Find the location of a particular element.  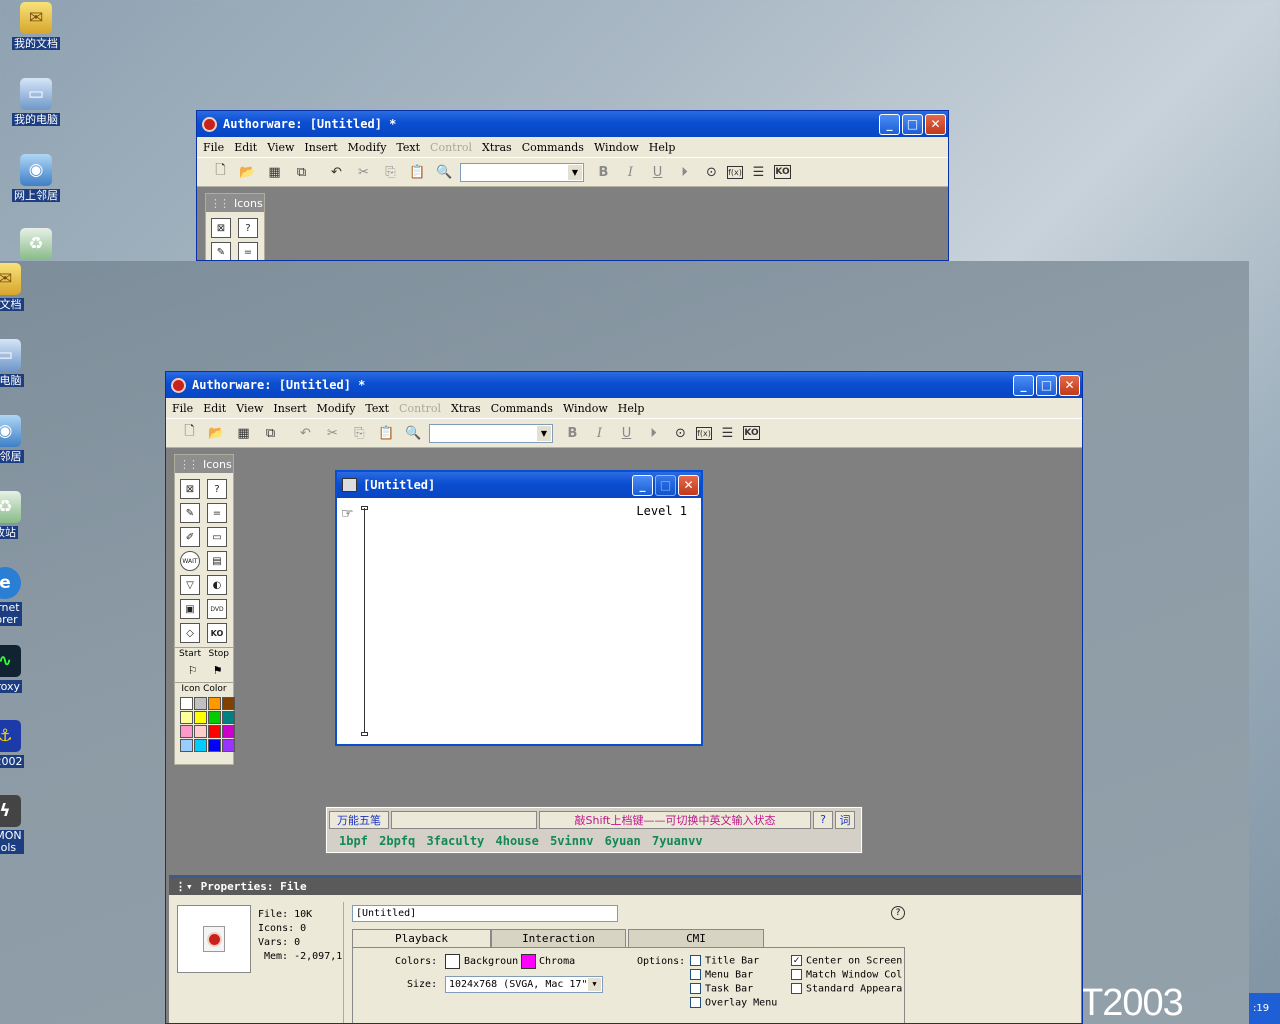

desktop-icon-my-computer-shifted: ▭ 的电脑 is located at coordinates (20, 363).